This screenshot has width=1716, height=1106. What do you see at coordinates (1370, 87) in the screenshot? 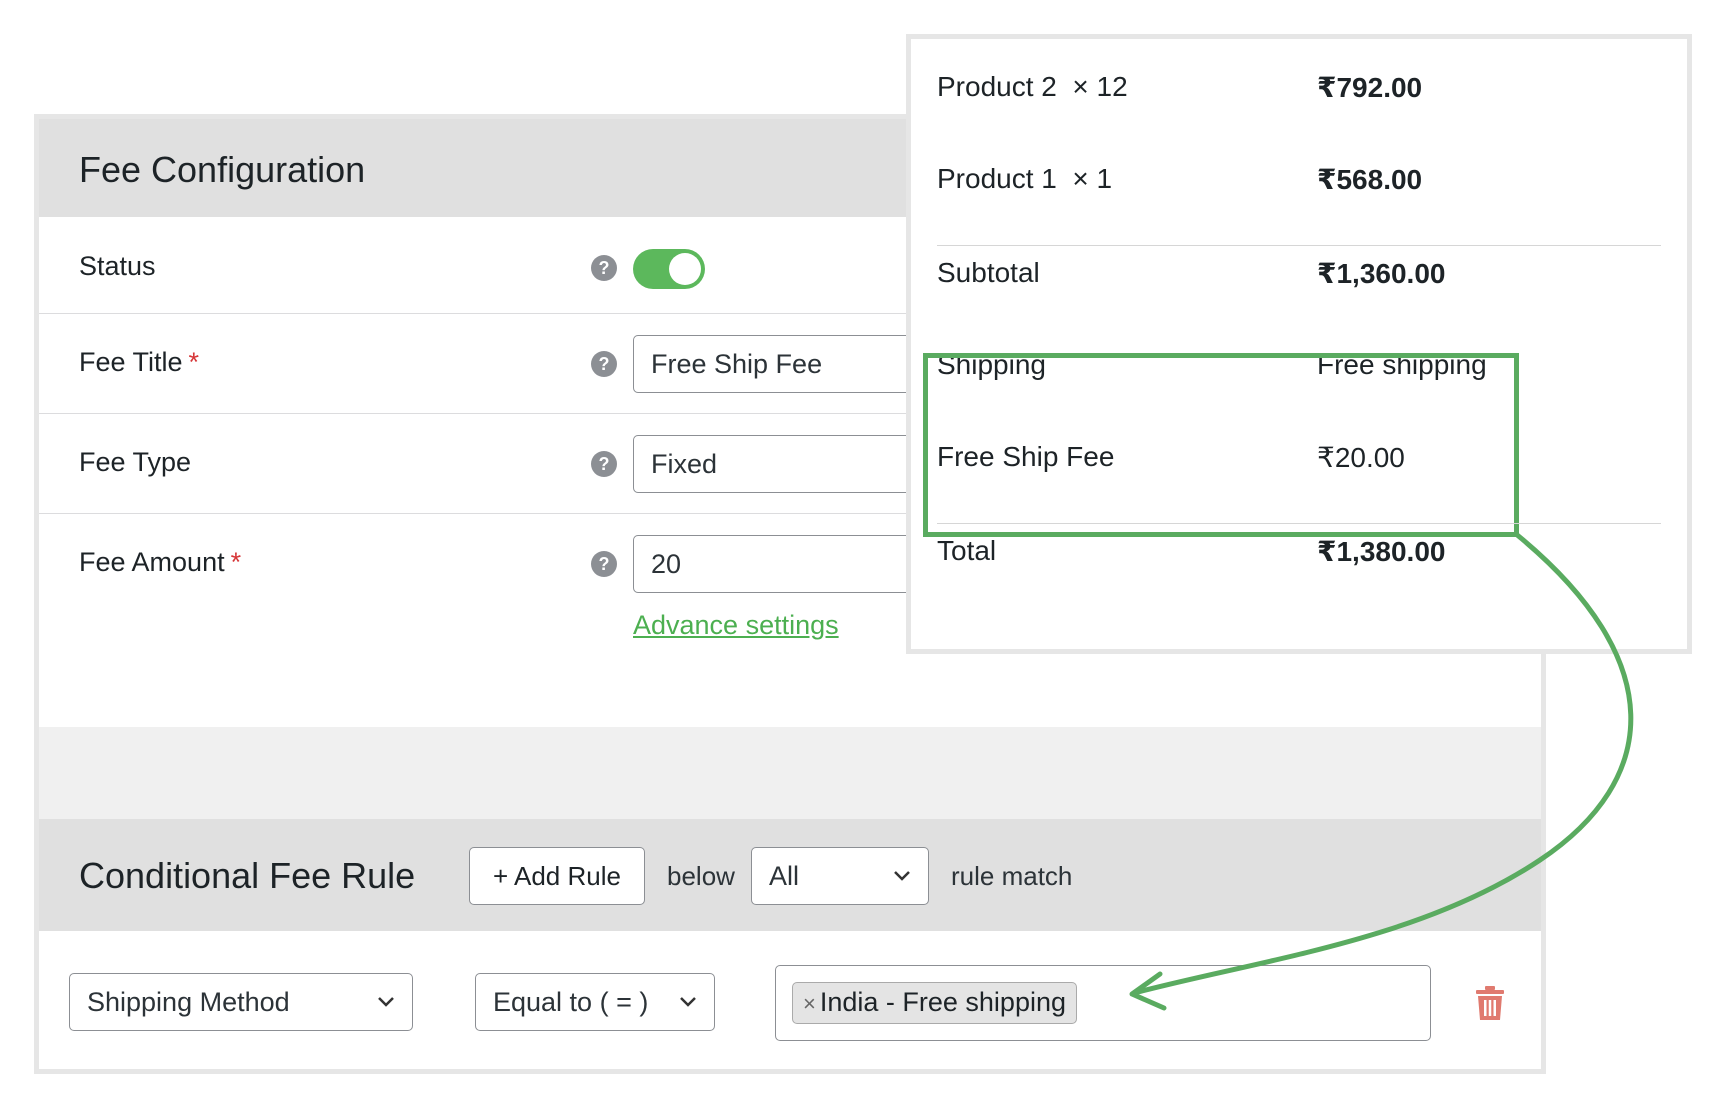
I see `cart-item-price: ₹792.00` at bounding box center [1370, 87].